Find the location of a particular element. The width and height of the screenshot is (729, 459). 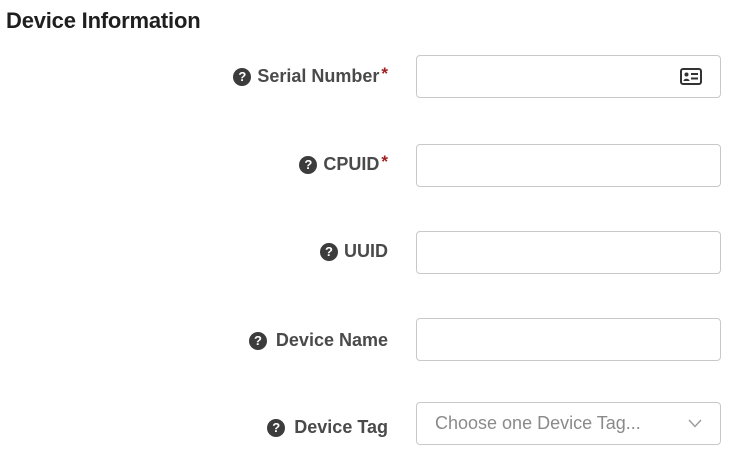

cpuid-label: CPUID is located at coordinates (351, 164).